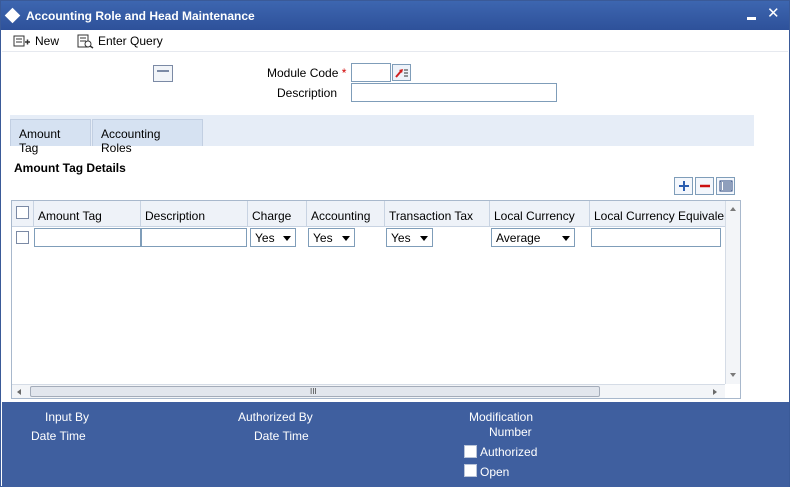 This screenshot has width=790, height=487. I want to click on module-code-input, so click(371, 72).